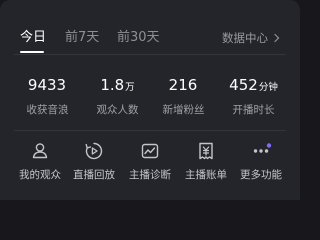 The height and width of the screenshot is (240, 320). I want to click on diagnosis-icon, so click(150, 151).